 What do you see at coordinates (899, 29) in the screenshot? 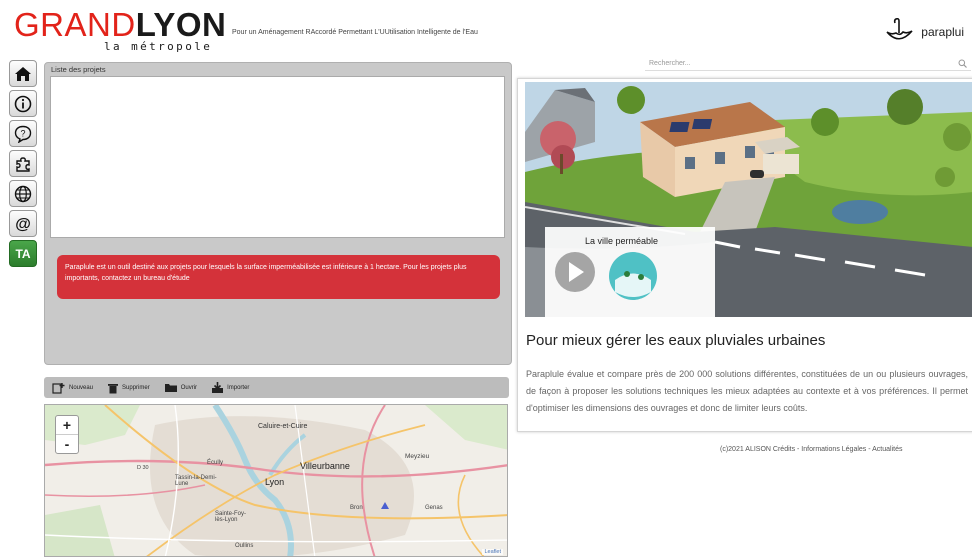
I see `umbrella-icon` at bounding box center [899, 29].